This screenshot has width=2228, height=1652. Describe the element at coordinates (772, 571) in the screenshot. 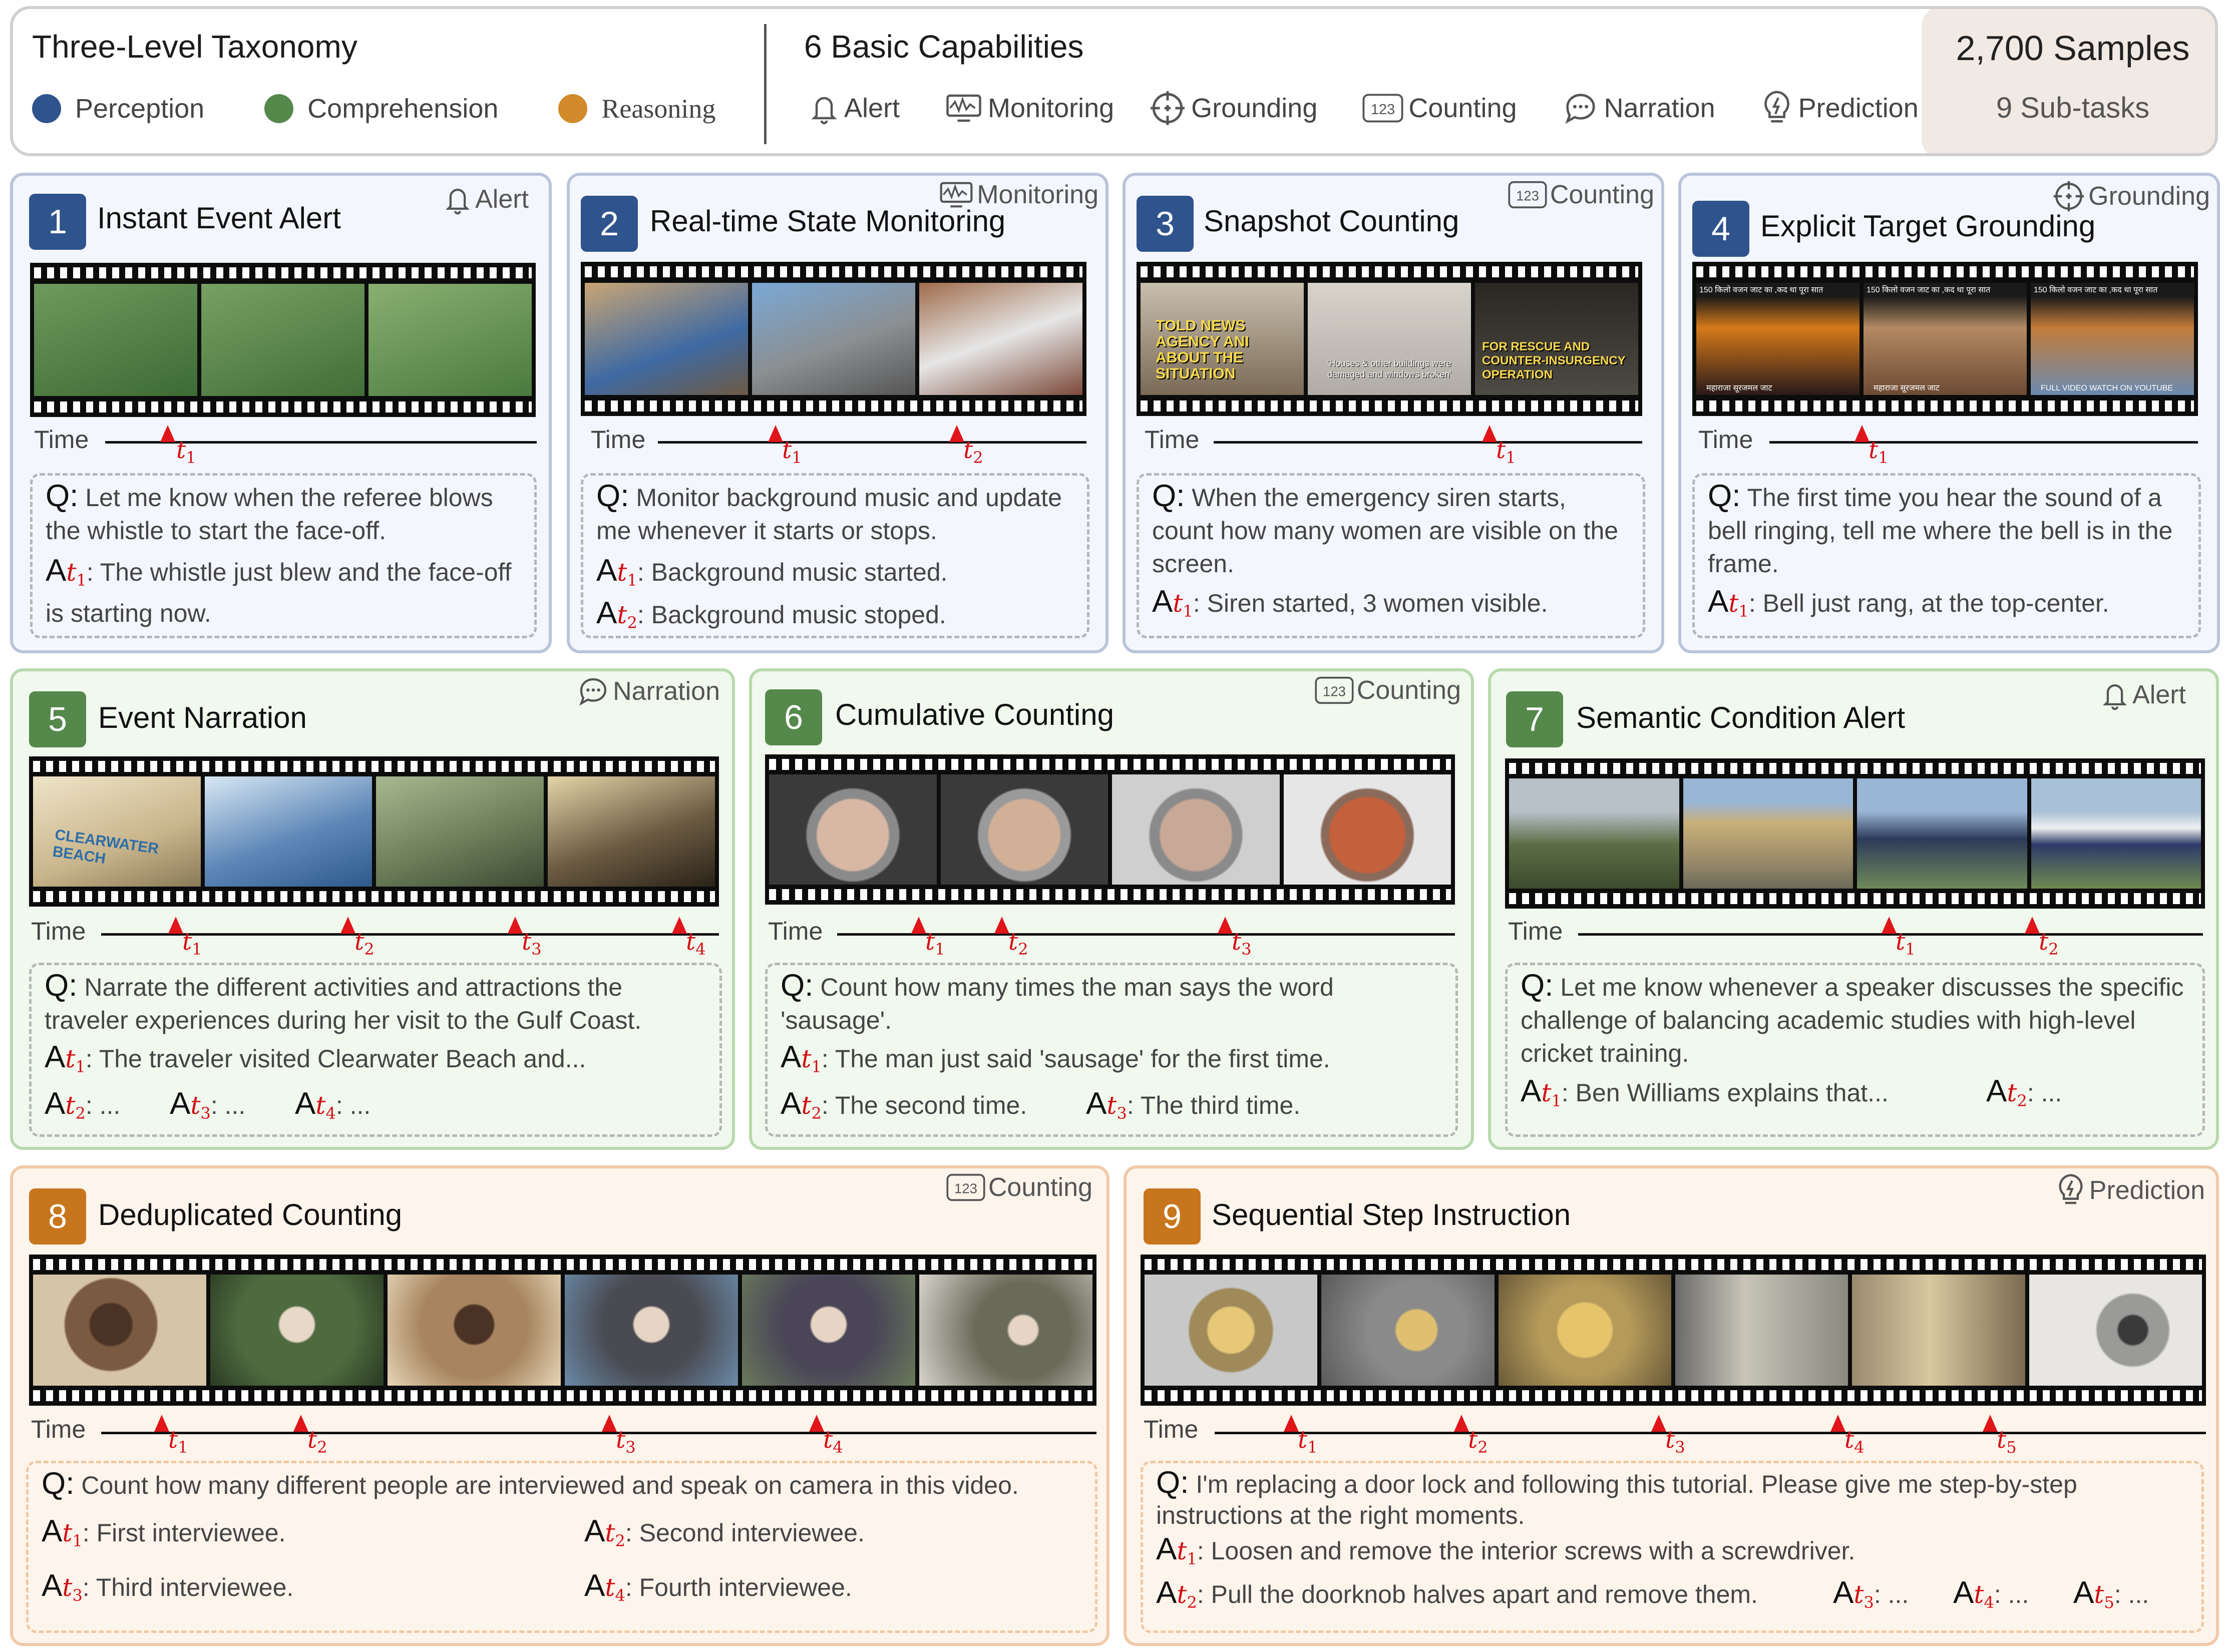

I see `answer-1: At1: Background music started.` at that location.